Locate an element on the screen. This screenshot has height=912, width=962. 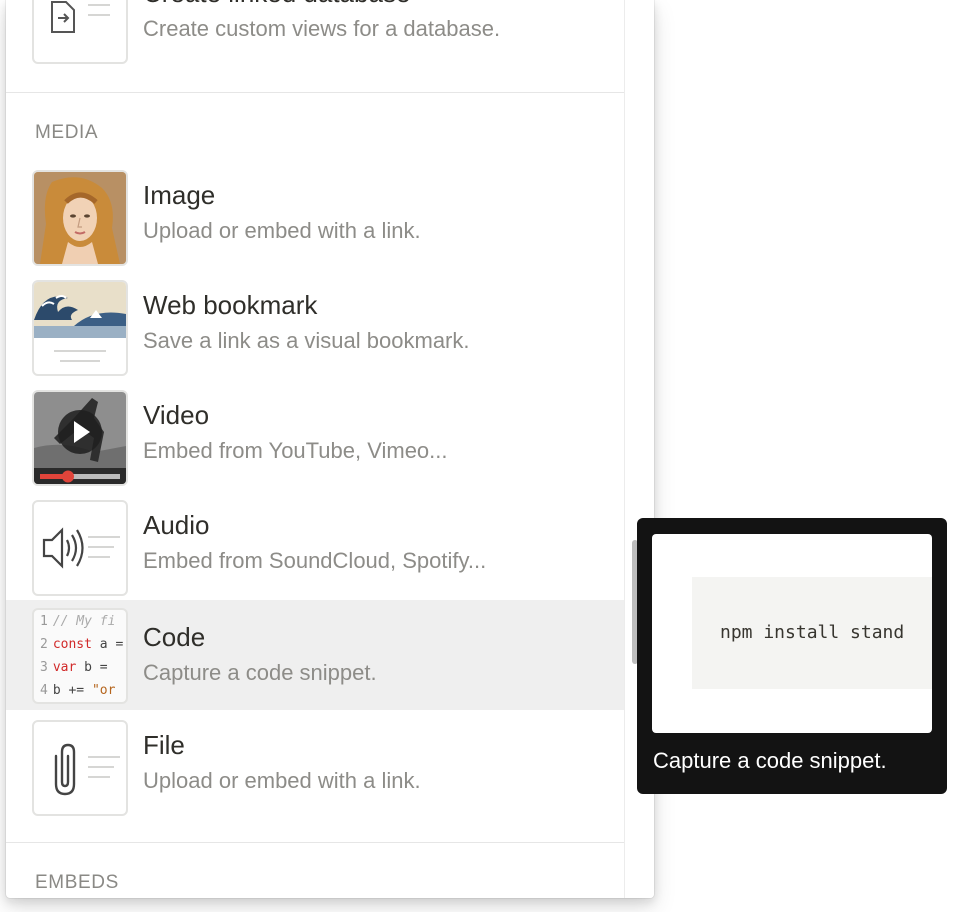
tooltip-caption: Capture a code snippet. is located at coordinates (770, 760).